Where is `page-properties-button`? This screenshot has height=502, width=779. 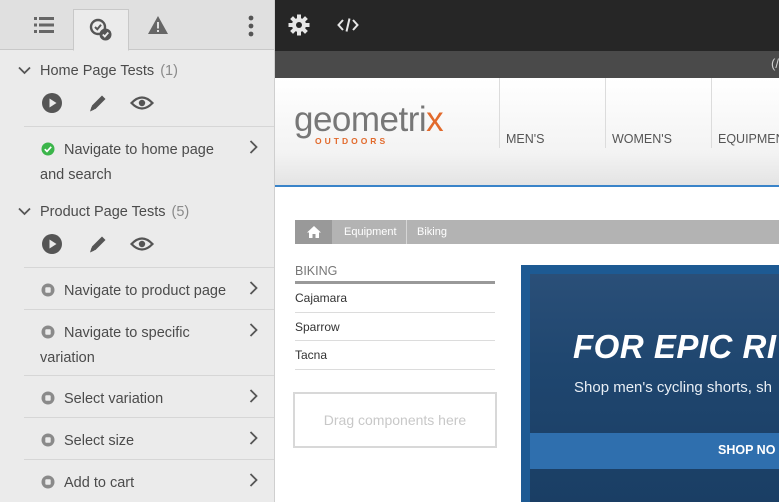 page-properties-button is located at coordinates (299, 25).